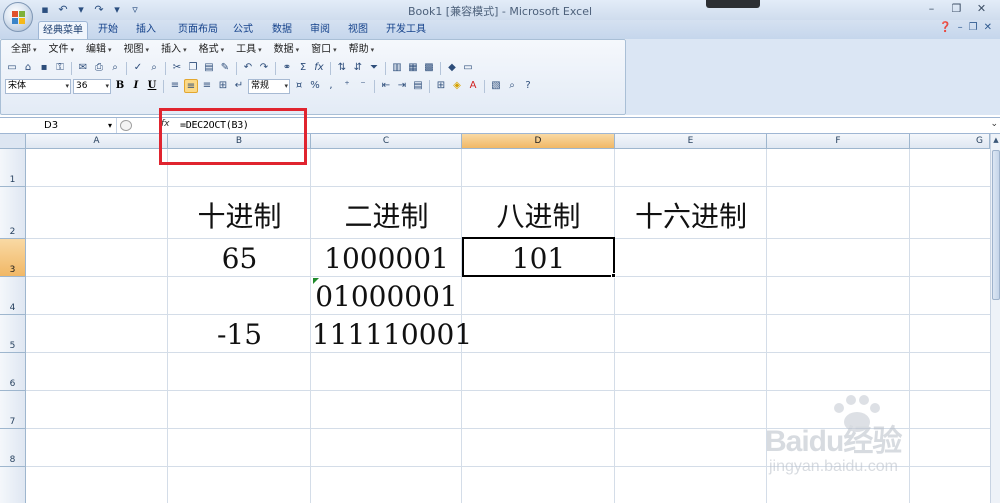 The width and height of the screenshot is (1000, 503). What do you see at coordinates (13, 296) in the screenshot?
I see `row-header-4: 4` at bounding box center [13, 296].